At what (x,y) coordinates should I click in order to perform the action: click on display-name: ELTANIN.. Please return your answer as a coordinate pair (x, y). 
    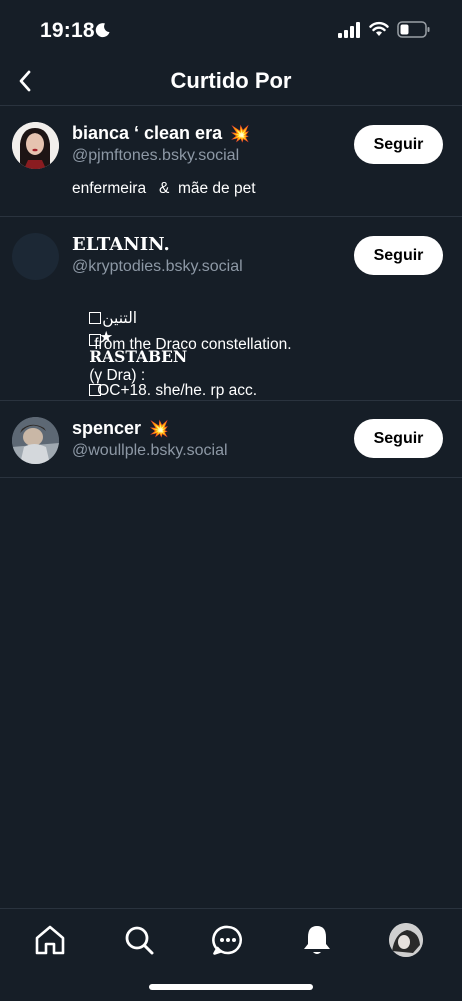
    Looking at the image, I should click on (121, 244).